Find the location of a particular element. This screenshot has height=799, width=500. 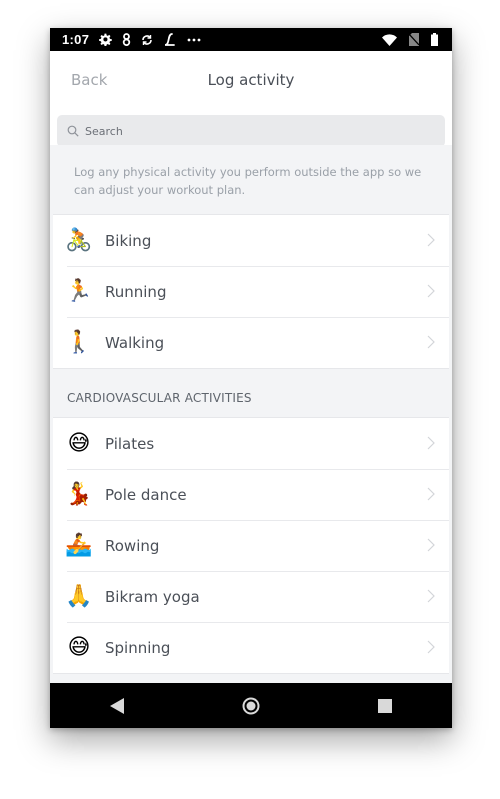

status-right-icons is located at coordinates (410, 39).